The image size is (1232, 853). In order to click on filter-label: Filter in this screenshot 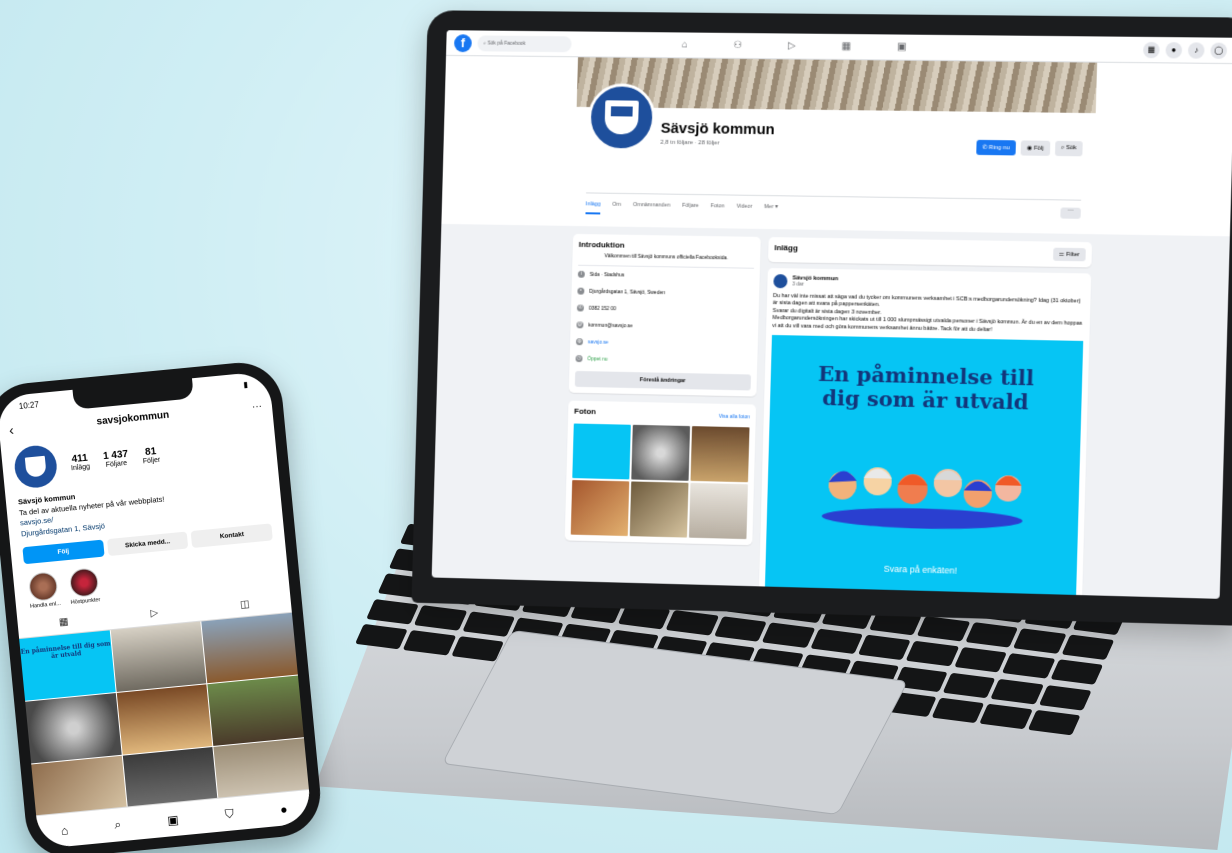, I will do `click(1072, 255)`.